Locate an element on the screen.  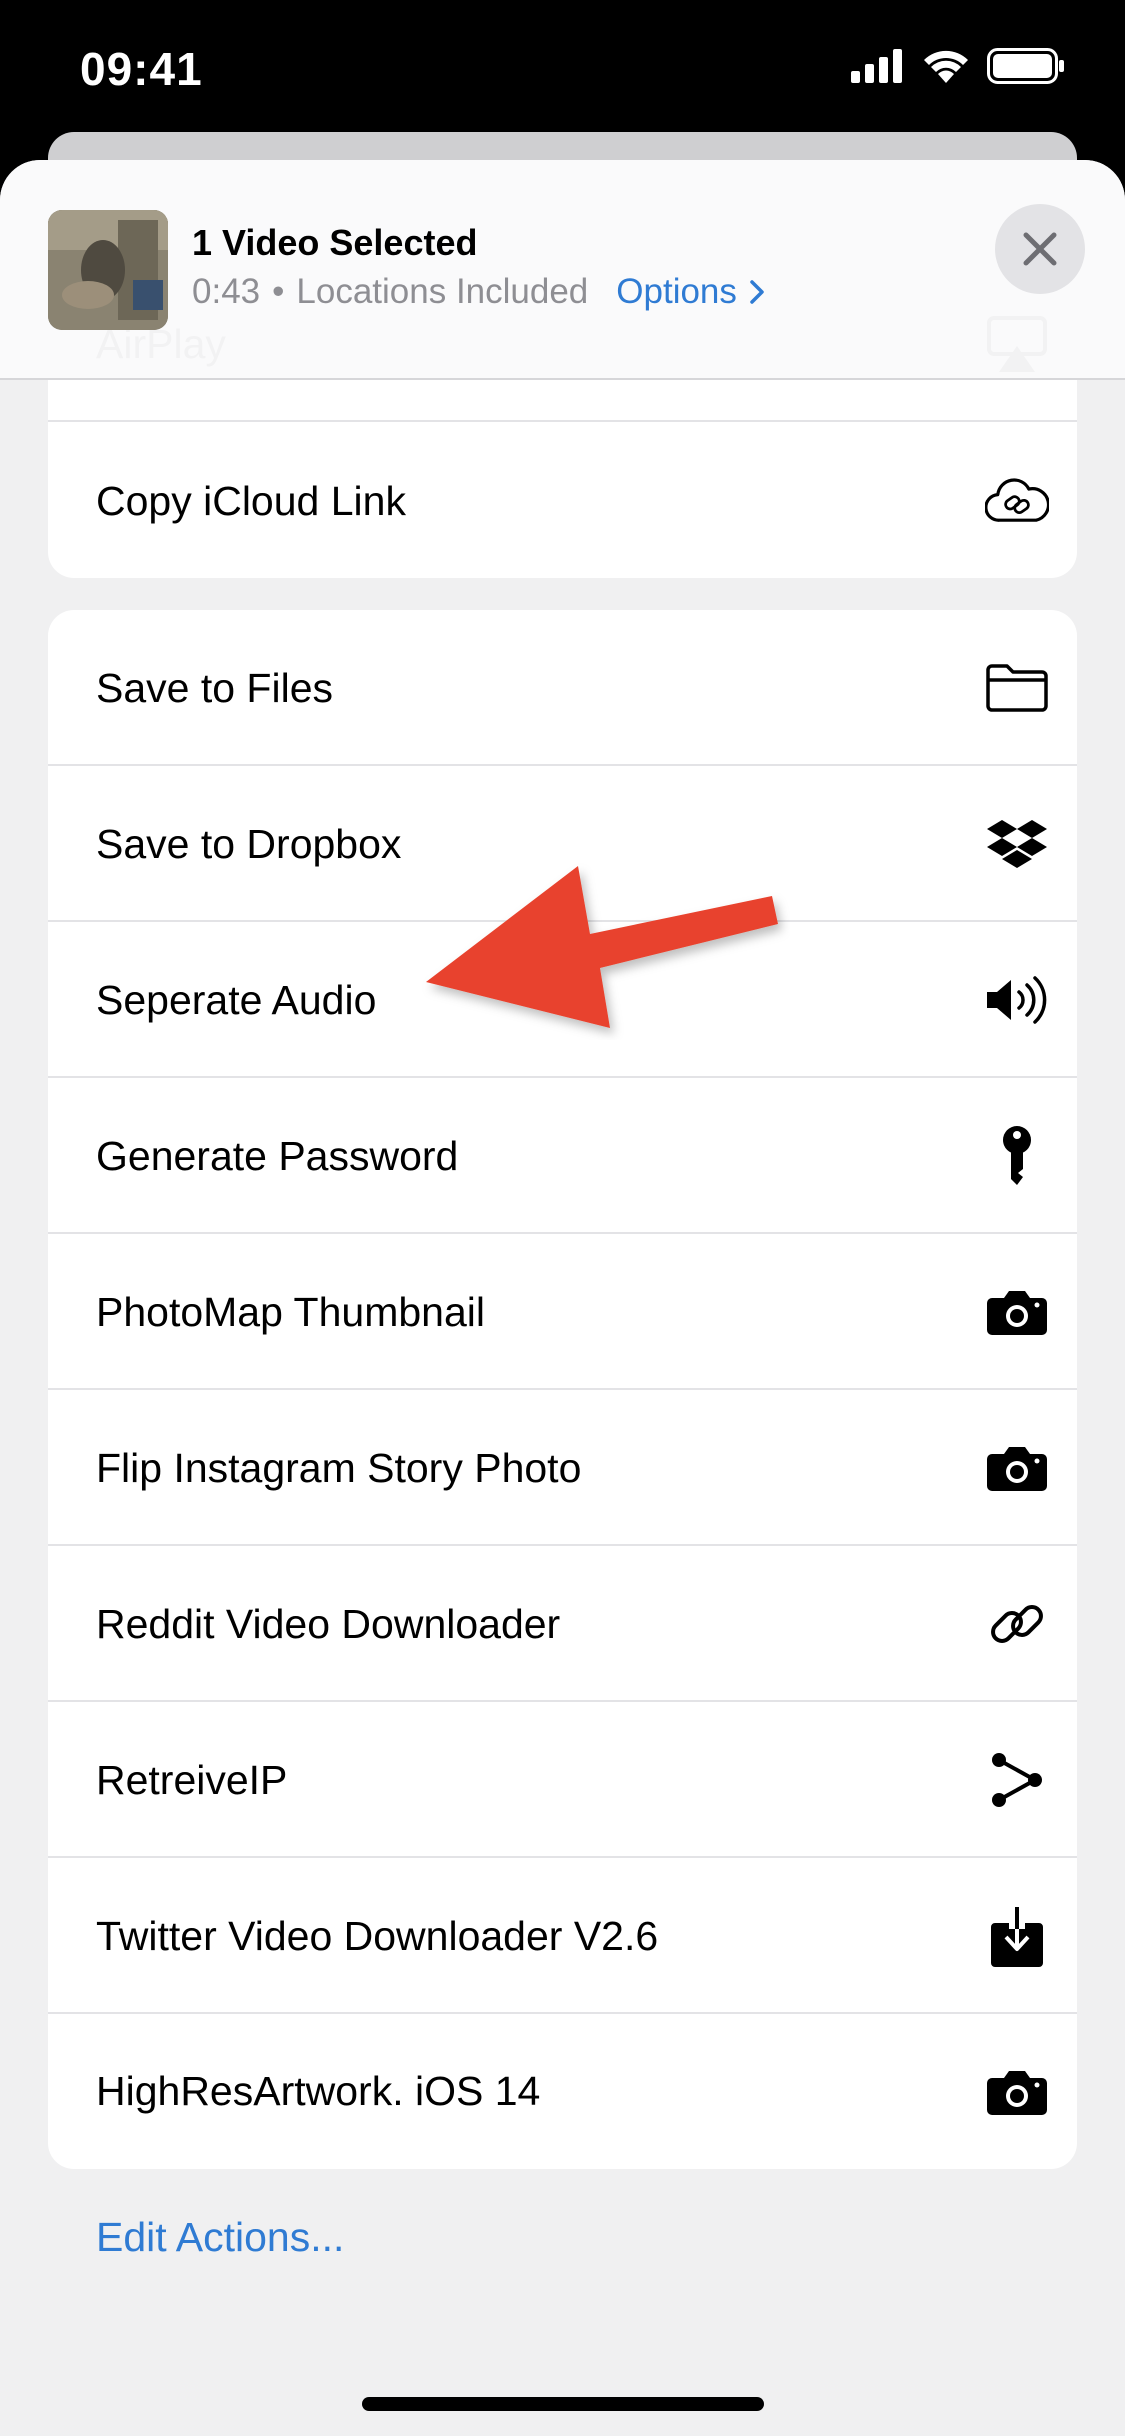
cellular-signal-icon is located at coordinates (876, 66).